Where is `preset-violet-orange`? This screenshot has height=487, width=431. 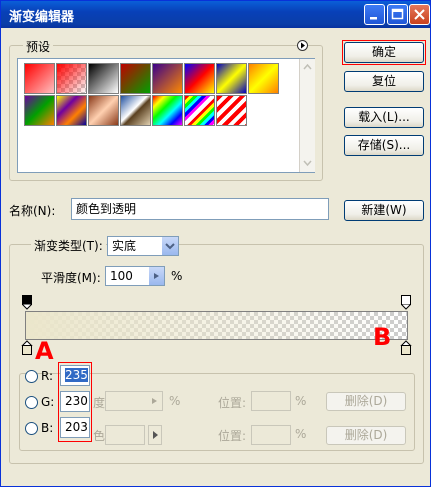
preset-violet-orange is located at coordinates (167, 78).